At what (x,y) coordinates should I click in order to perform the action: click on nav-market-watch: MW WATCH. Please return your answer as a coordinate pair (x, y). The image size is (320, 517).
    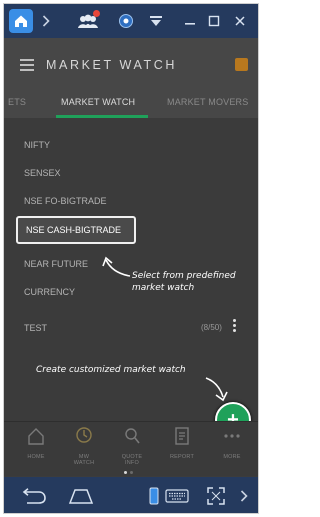
    Looking at the image, I should click on (84, 446).